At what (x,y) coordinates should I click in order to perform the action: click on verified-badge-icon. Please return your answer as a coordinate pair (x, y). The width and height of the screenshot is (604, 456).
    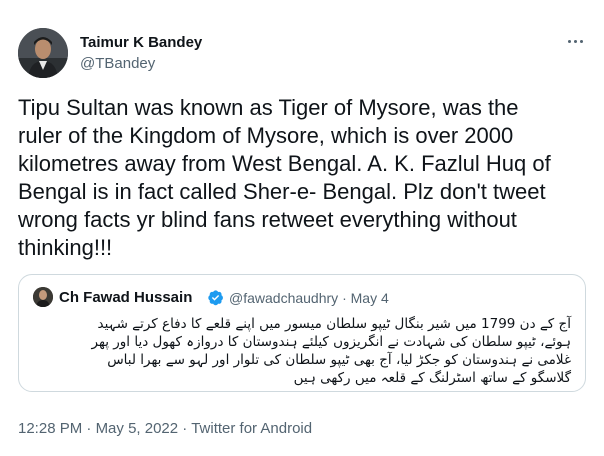
    Looking at the image, I should click on (215, 297).